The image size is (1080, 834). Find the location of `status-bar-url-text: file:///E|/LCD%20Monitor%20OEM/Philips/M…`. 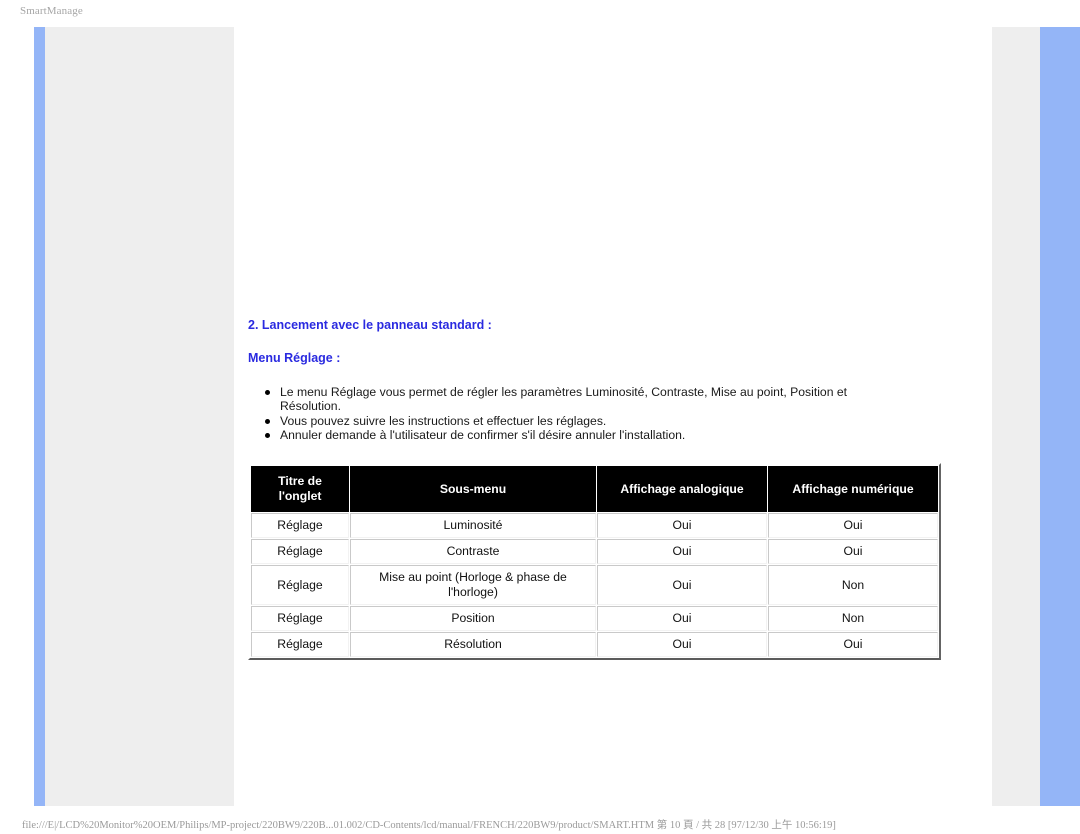

status-bar-url-text: file:///E|/LCD%20Monitor%20OEM/Philips/M… is located at coordinates (429, 825).